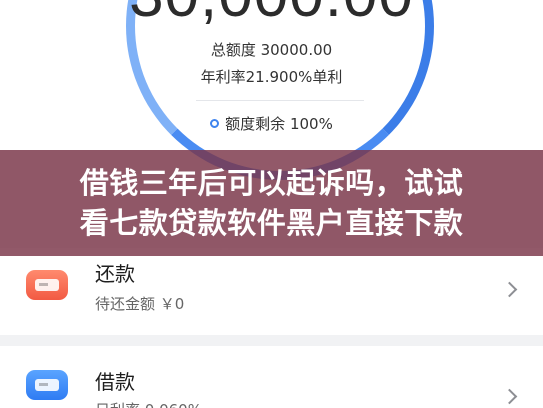 Image resolution: width=543 pixels, height=408 pixels. Describe the element at coordinates (47, 285) in the screenshot. I see `wallet-icon` at that location.